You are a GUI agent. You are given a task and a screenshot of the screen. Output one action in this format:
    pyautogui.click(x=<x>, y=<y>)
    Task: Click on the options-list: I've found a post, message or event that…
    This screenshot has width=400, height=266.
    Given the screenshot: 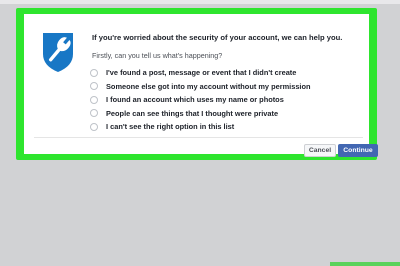 What is the action you would take?
    pyautogui.click(x=200, y=100)
    